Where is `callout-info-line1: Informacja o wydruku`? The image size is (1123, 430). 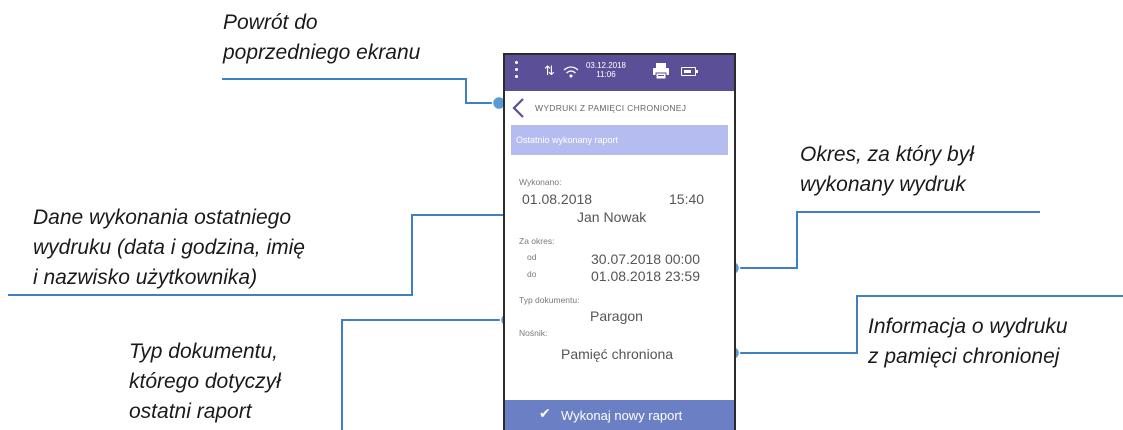
callout-info-line1: Informacja o wydruku is located at coordinates (968, 326).